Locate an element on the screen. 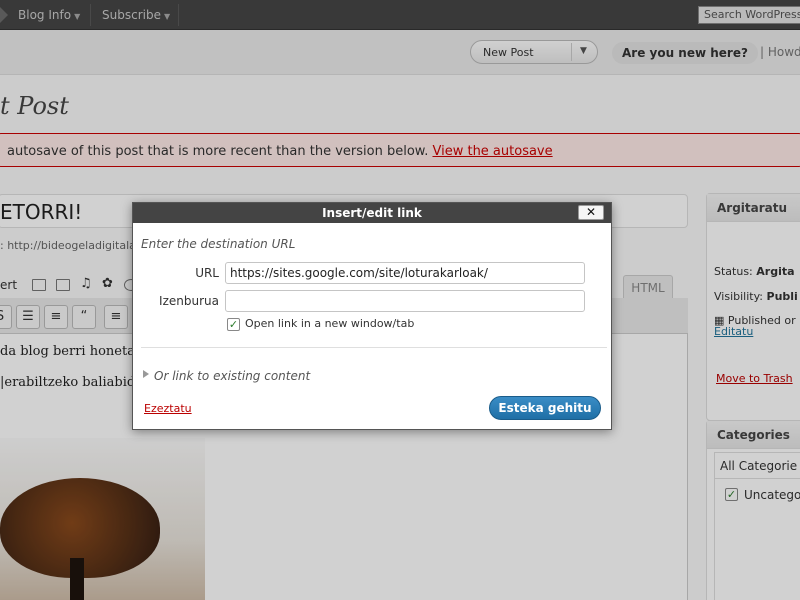 The image size is (800, 600). dialog-heading: Enter the destination URL is located at coordinates (218, 244).